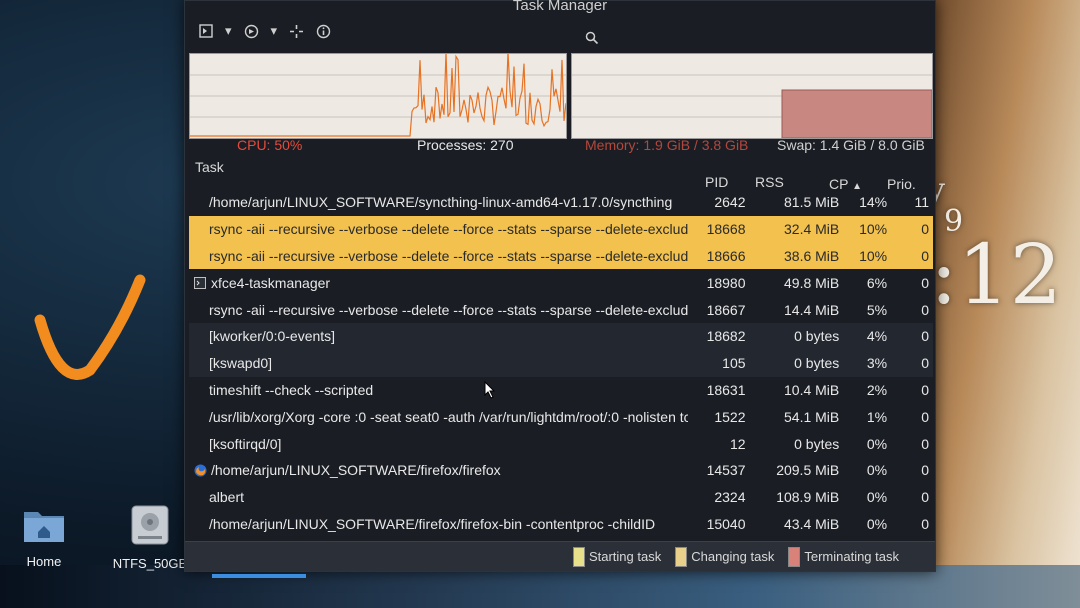  I want to click on process-name: [kworker/0:0-events], so click(272, 336).